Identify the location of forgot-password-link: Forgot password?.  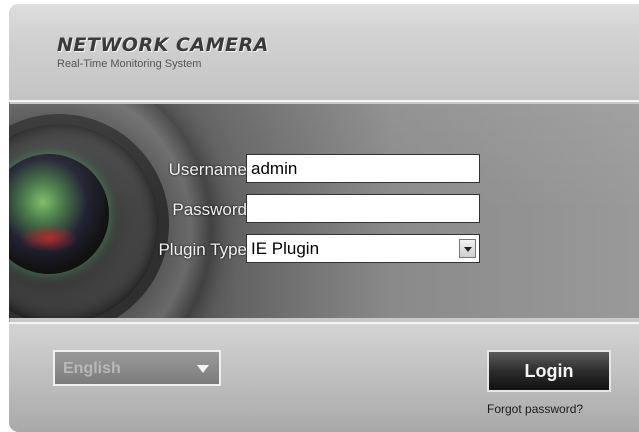
(552, 409).